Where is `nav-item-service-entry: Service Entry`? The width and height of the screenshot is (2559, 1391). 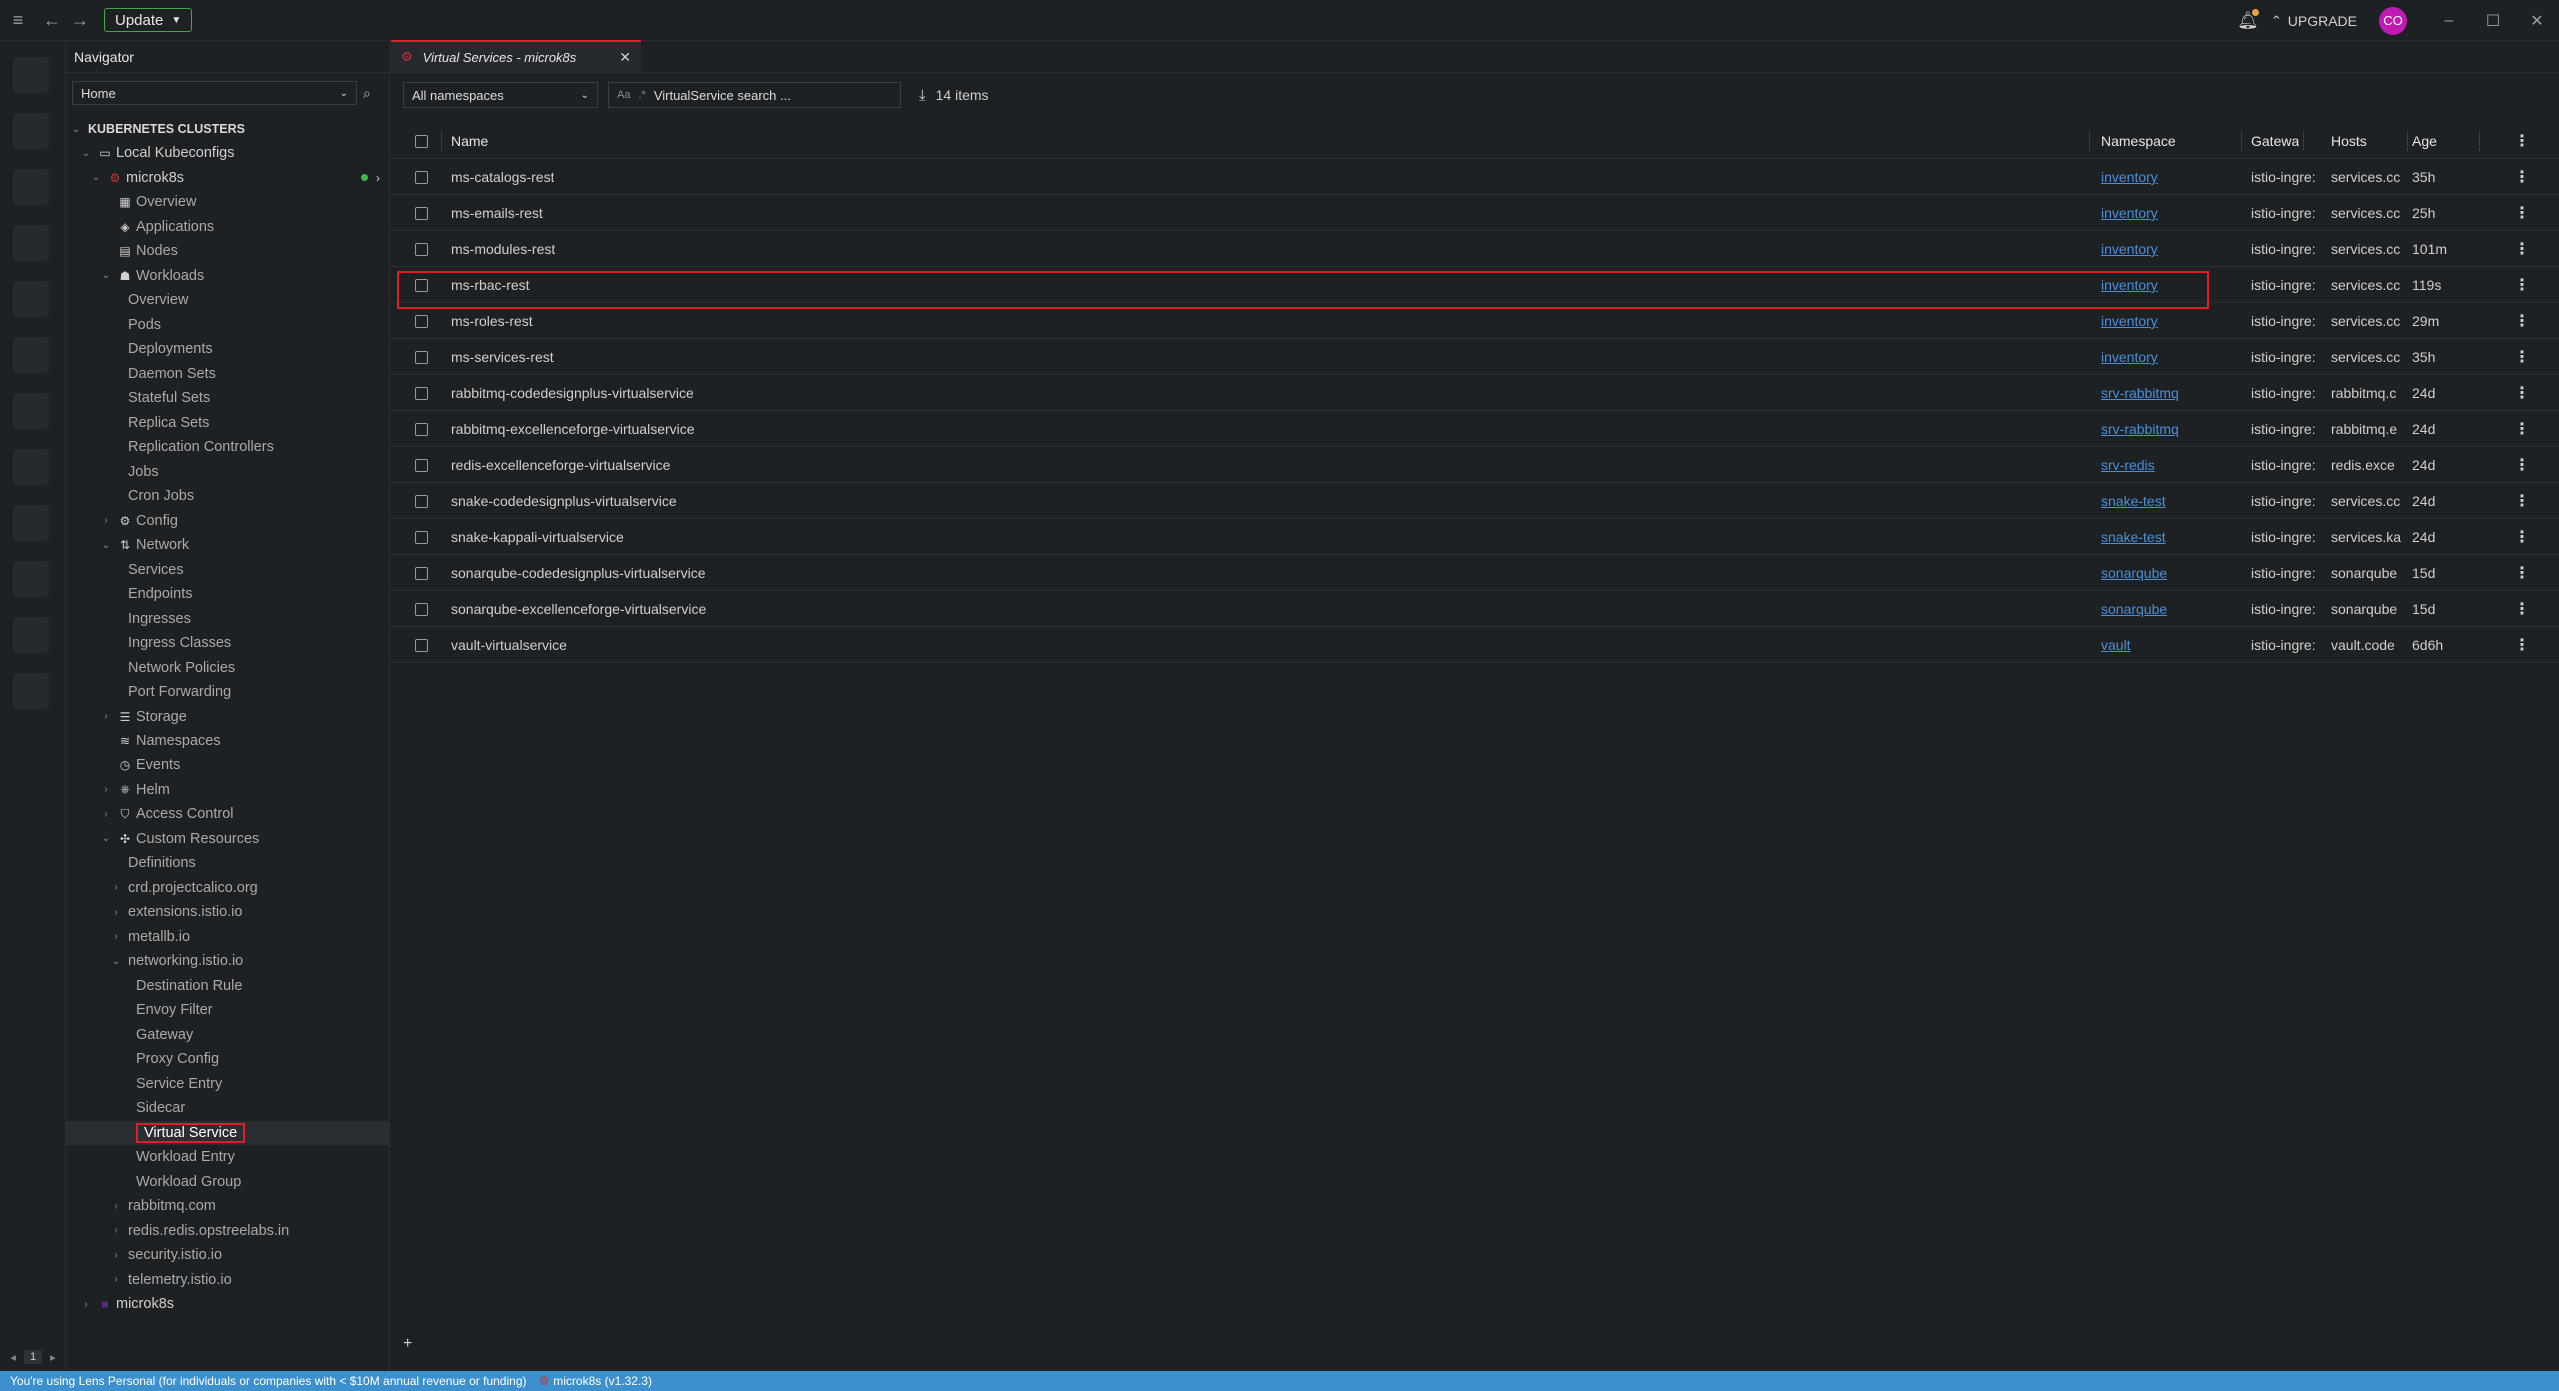 nav-item-service-entry: Service Entry is located at coordinates (228, 1084).